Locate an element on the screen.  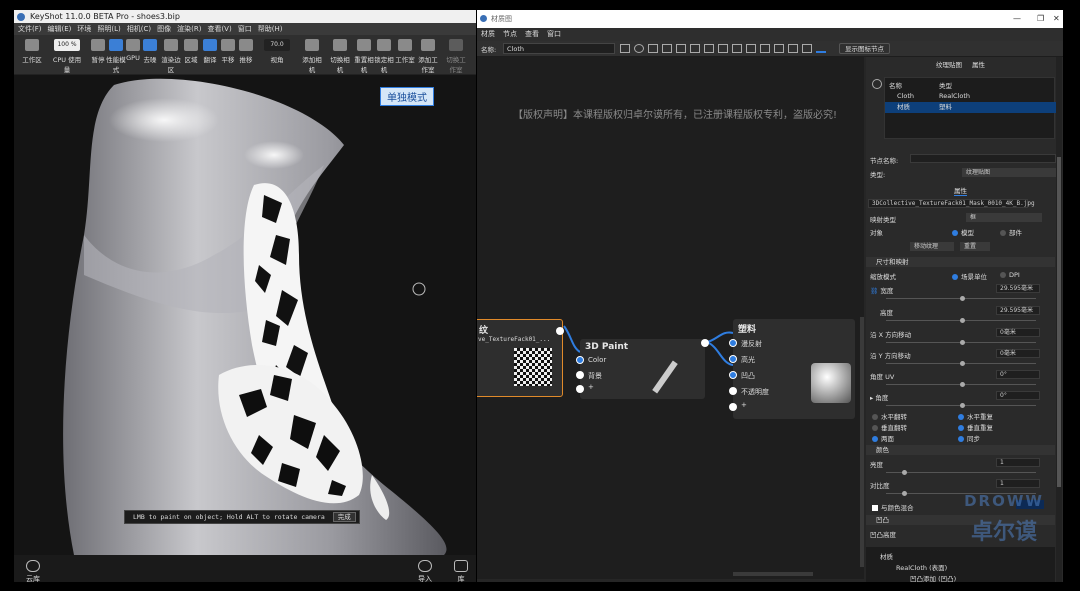
type-dropdown: 纹理贴图 is located at coordinates (1009, 172).